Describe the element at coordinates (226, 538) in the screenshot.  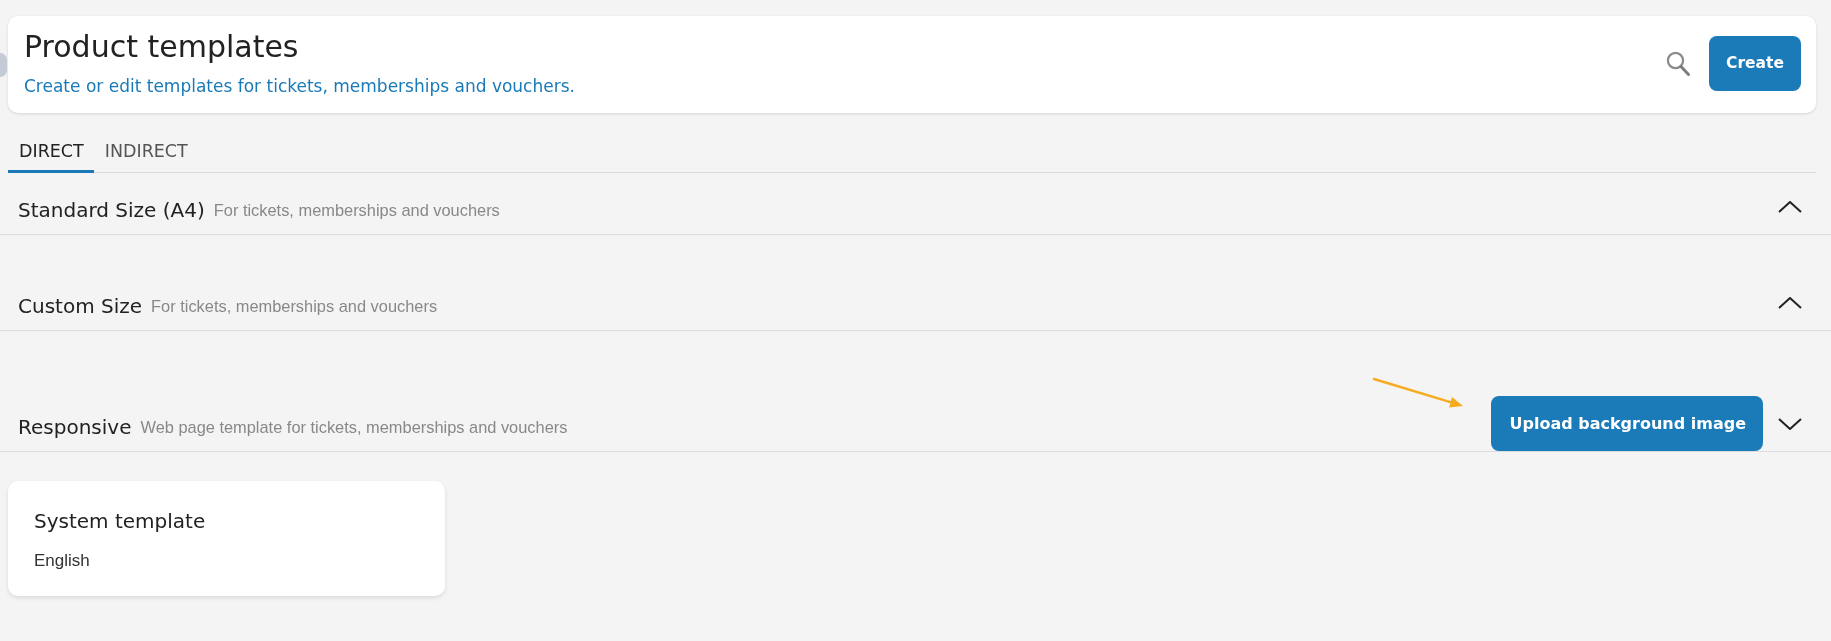
I see `template-card: System template English` at that location.